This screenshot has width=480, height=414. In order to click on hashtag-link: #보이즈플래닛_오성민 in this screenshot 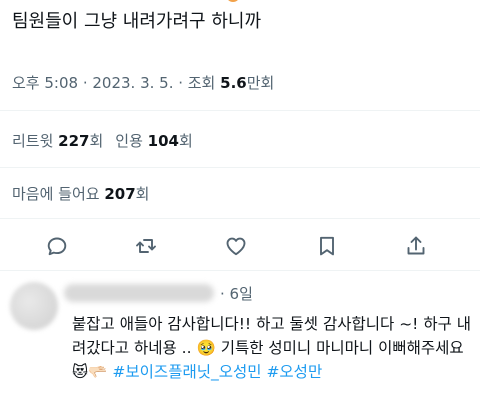, I will do `click(186, 372)`.